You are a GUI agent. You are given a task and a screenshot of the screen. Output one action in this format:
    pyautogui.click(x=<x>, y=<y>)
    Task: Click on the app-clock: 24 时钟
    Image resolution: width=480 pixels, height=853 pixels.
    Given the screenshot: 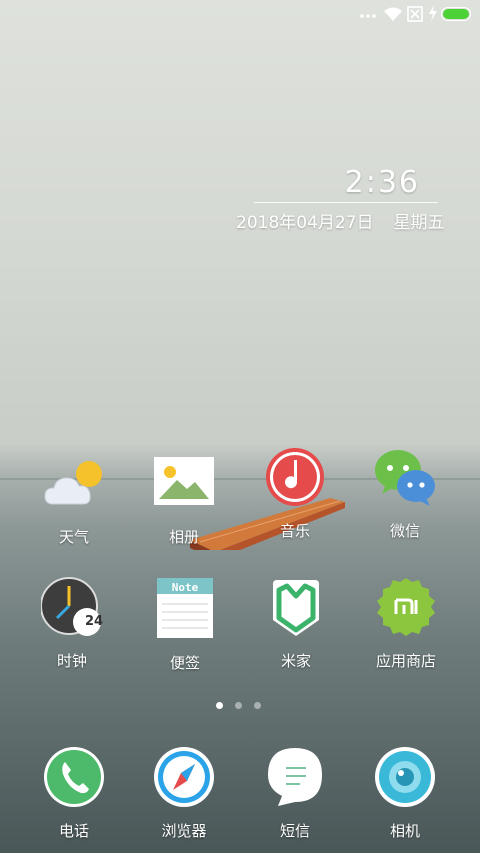 What is the action you would take?
    pyautogui.click(x=72, y=623)
    